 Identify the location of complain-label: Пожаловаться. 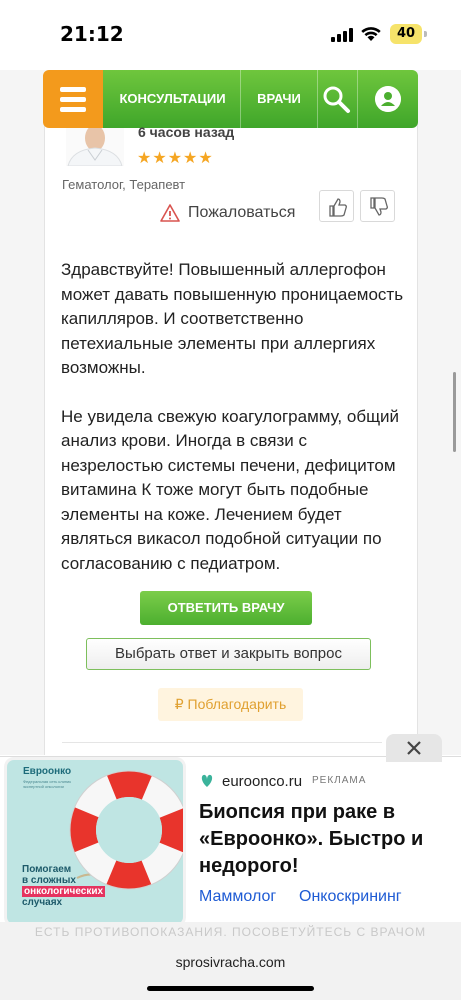
(242, 212).